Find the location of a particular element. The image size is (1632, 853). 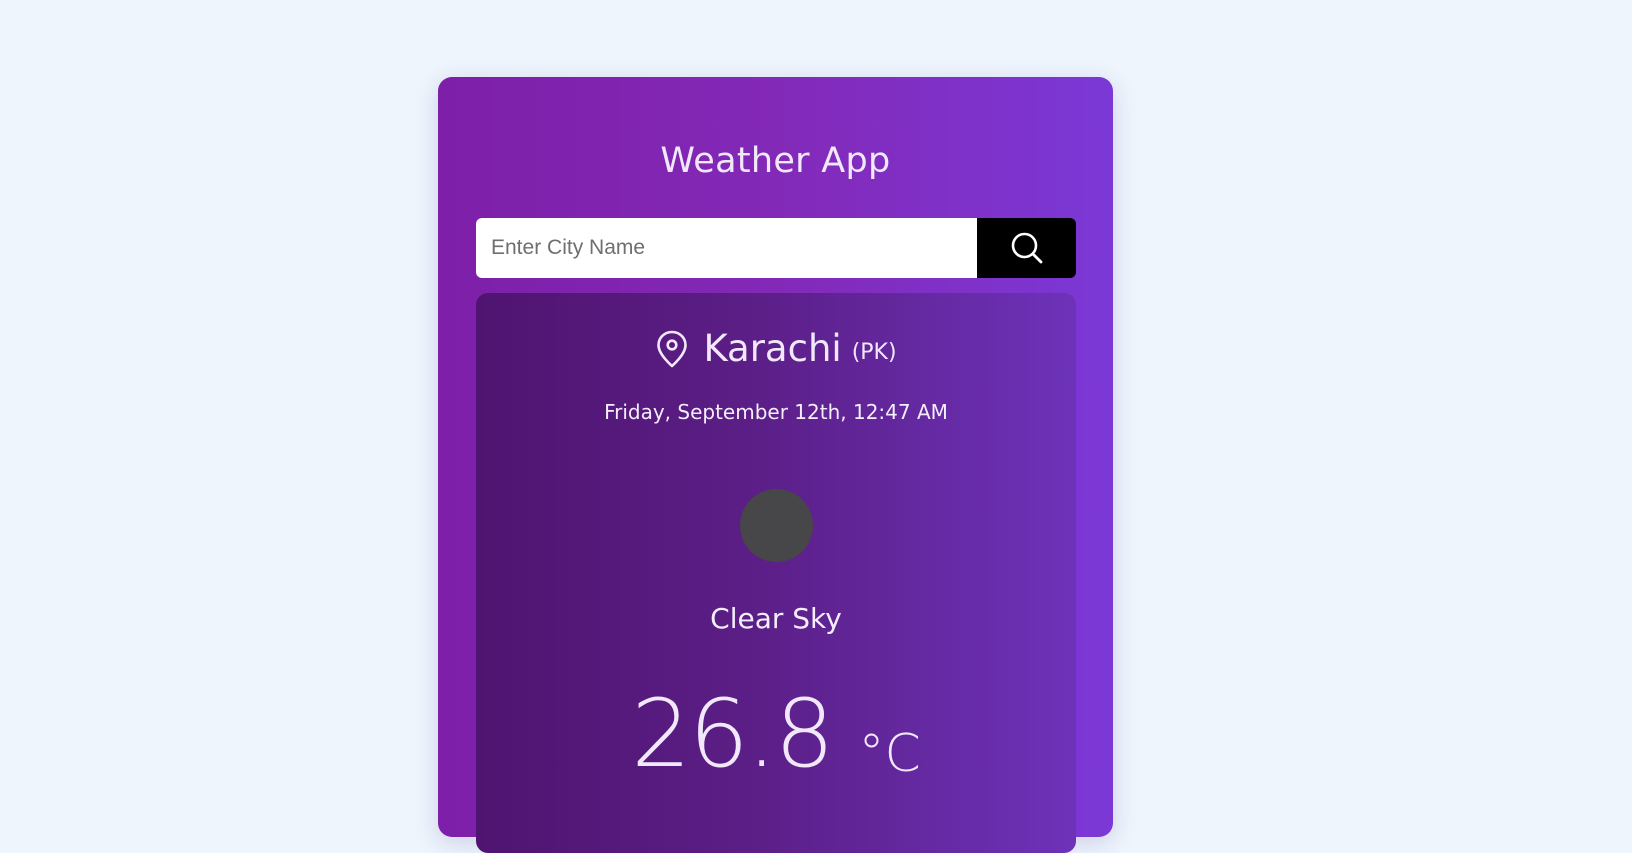

location-row: Karachi (PK) is located at coordinates (776, 348).